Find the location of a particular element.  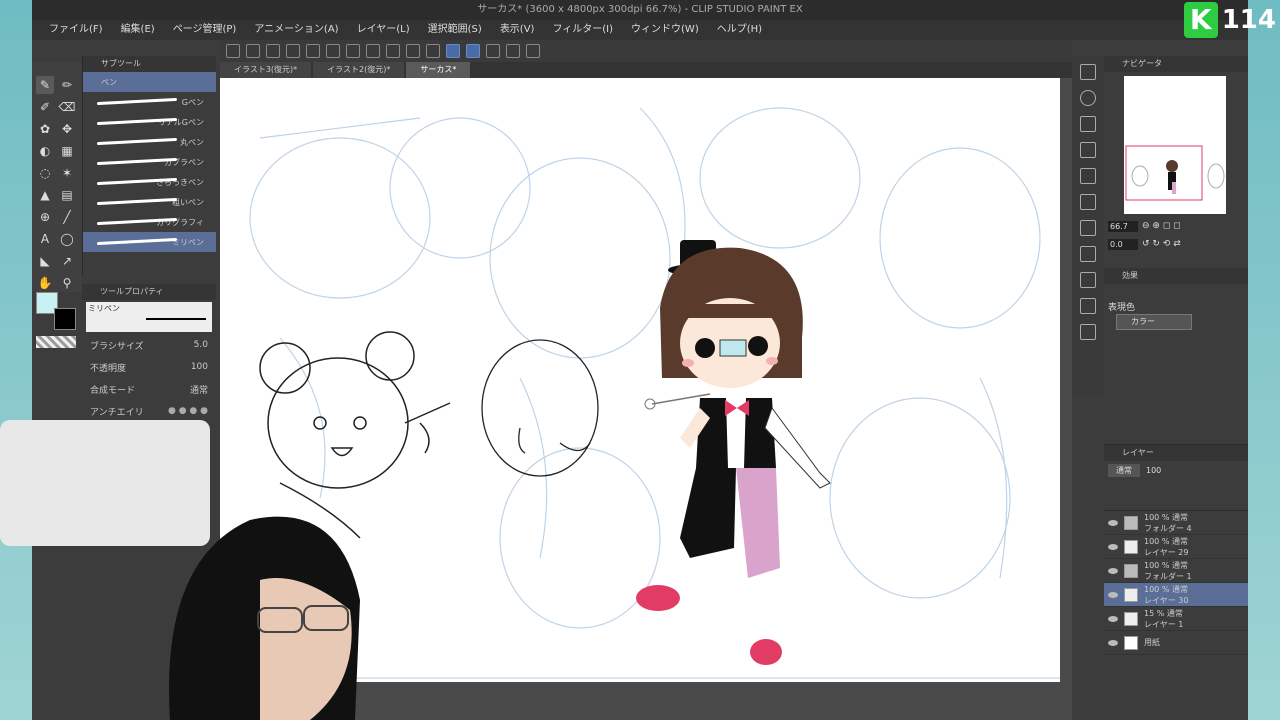

save-icon is located at coordinates (293, 51).